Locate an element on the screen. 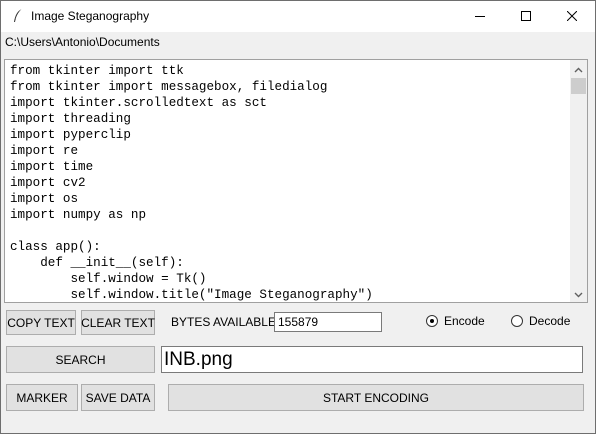 This screenshot has width=596, height=434. decode-radio: Decode is located at coordinates (540, 321).